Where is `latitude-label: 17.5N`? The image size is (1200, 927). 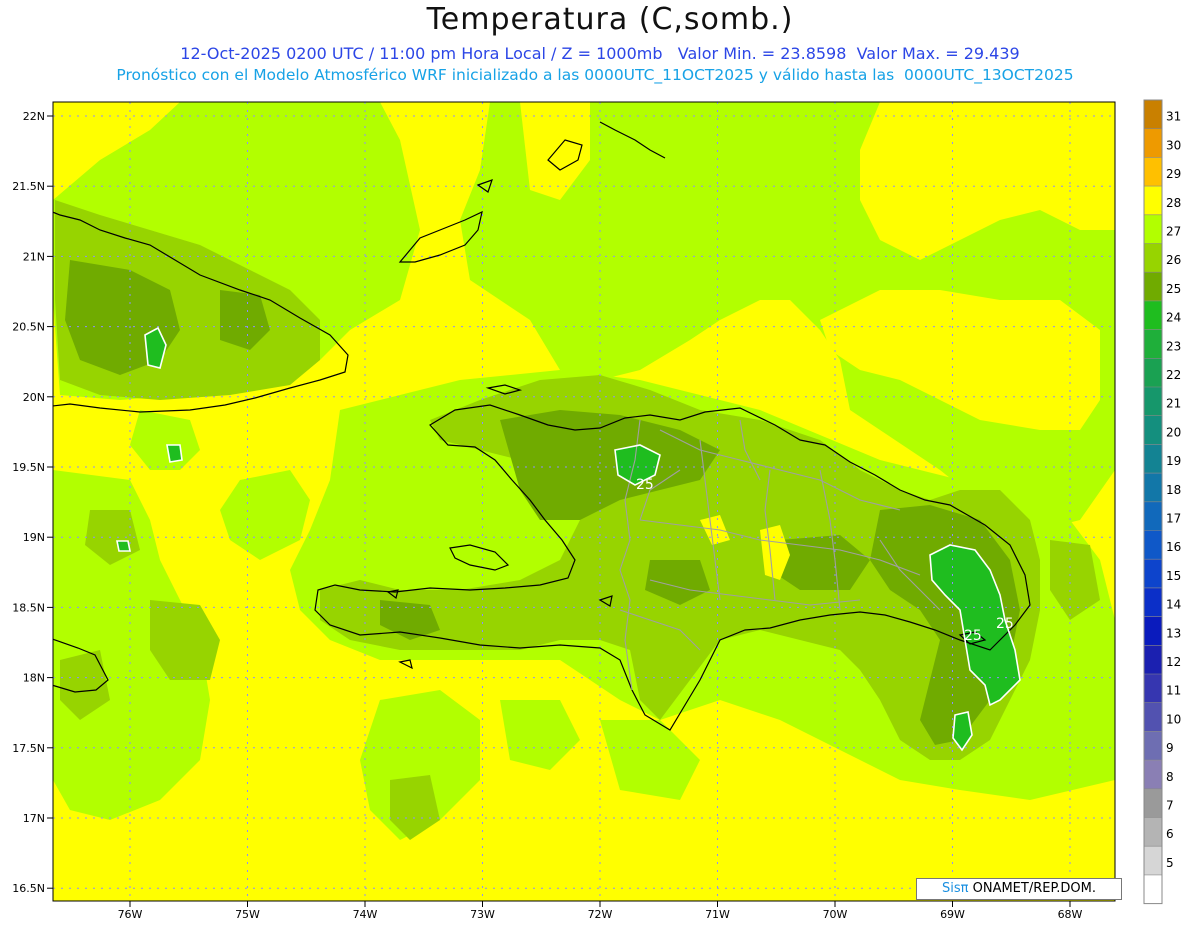
latitude-label: 17.5N is located at coordinates (28, 748).